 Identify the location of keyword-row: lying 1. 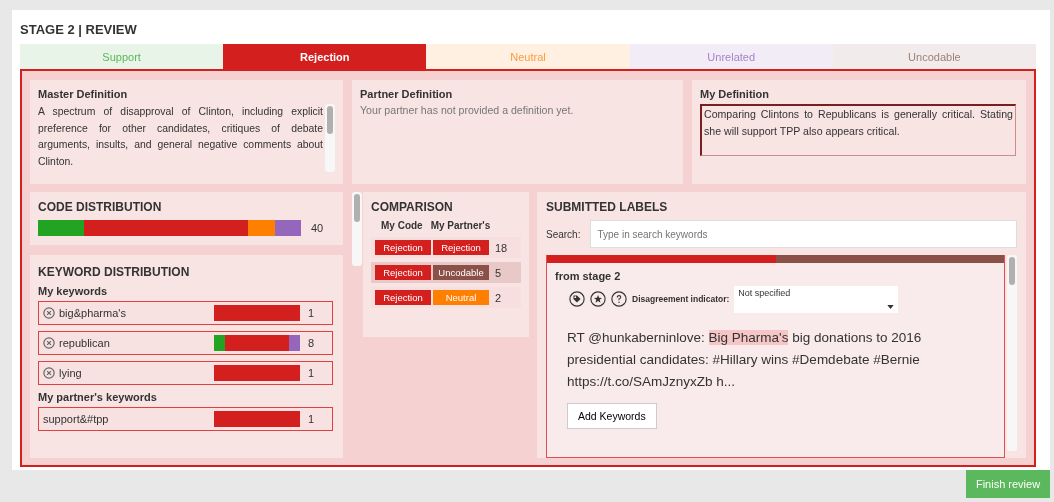
(185, 373).